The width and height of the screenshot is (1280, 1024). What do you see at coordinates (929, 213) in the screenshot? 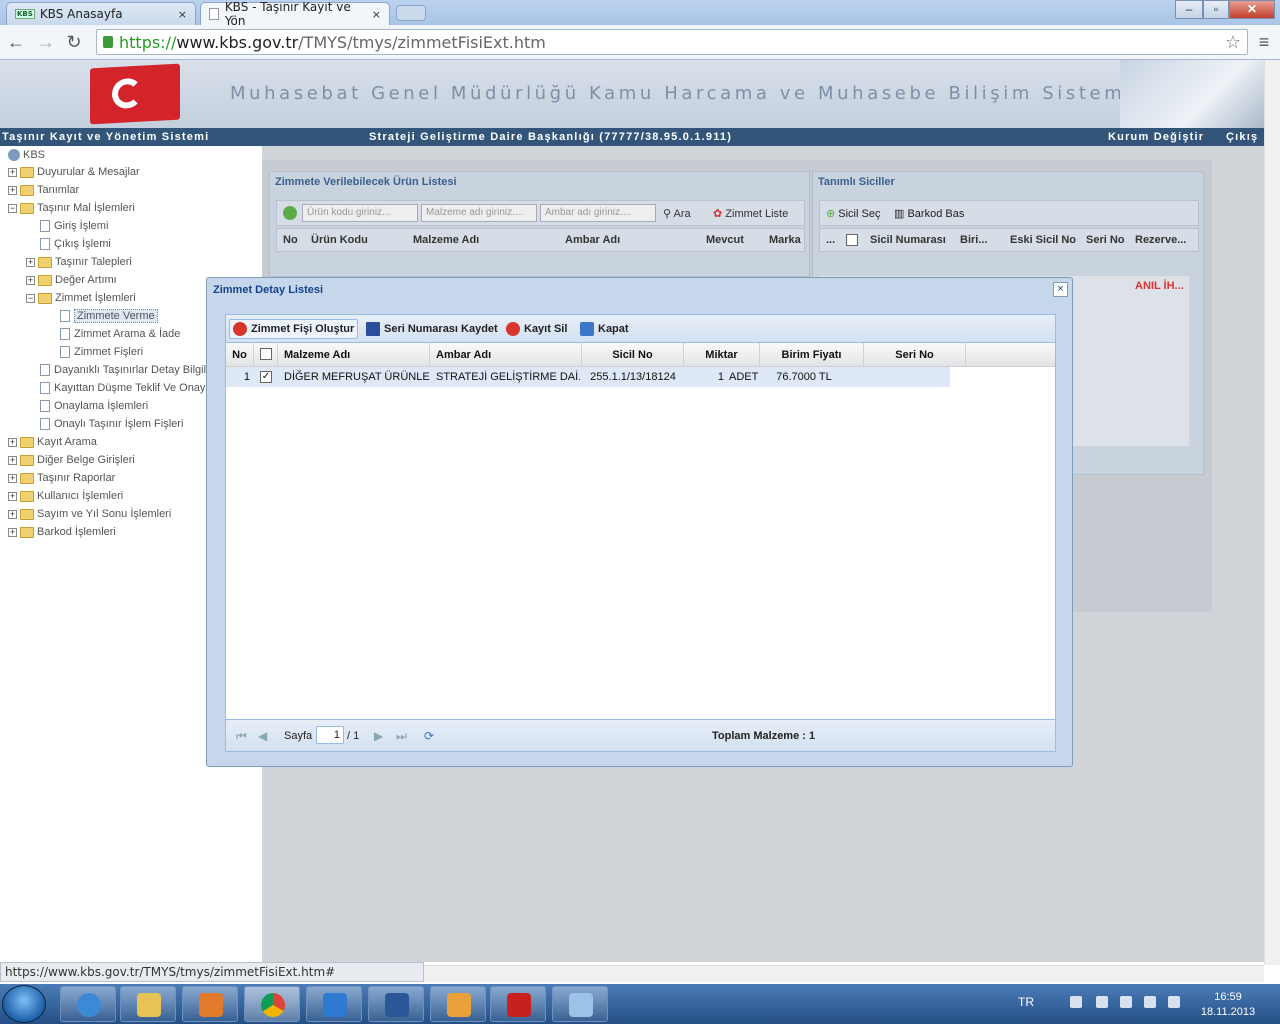
I see `barcode-button: ▥ Barkod Bas` at bounding box center [929, 213].